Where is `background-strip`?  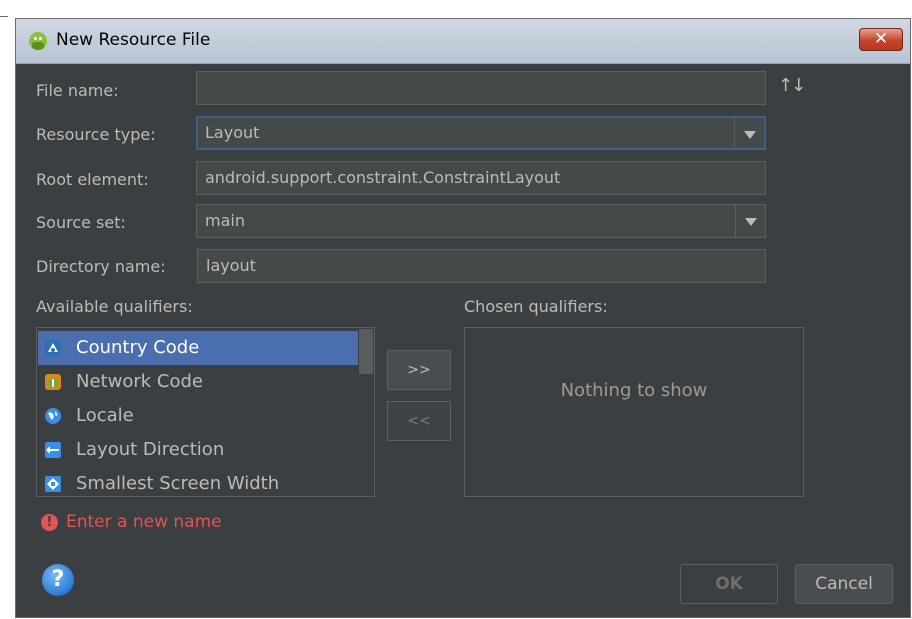 background-strip is located at coordinates (456, 7).